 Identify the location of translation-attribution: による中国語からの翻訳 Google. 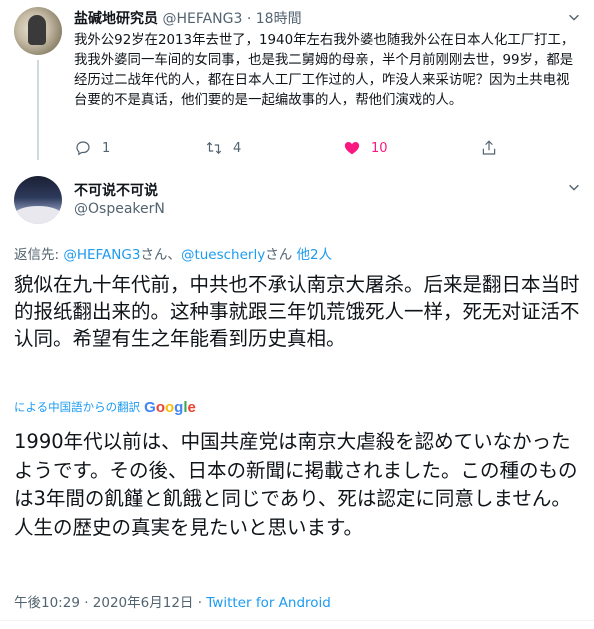
(105, 407).